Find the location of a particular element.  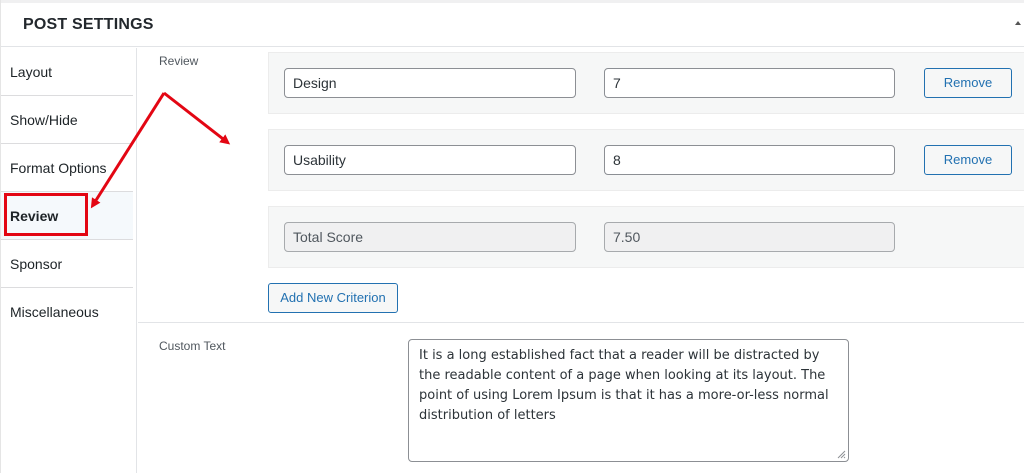

panel-title: POST SETTINGS is located at coordinates (88, 24).